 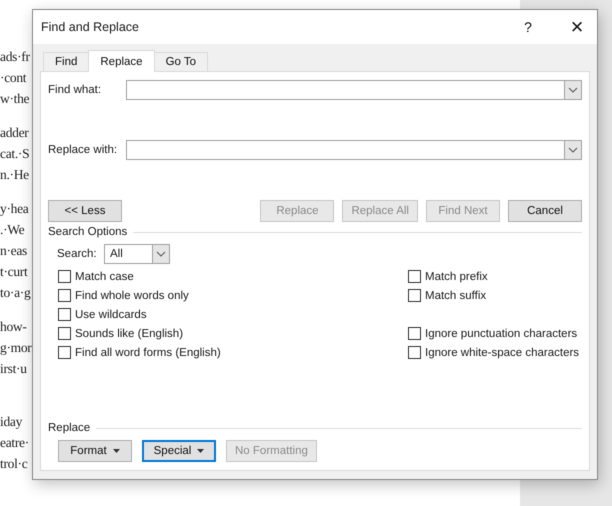 What do you see at coordinates (545, 211) in the screenshot?
I see `action-button: Cancel` at bounding box center [545, 211].